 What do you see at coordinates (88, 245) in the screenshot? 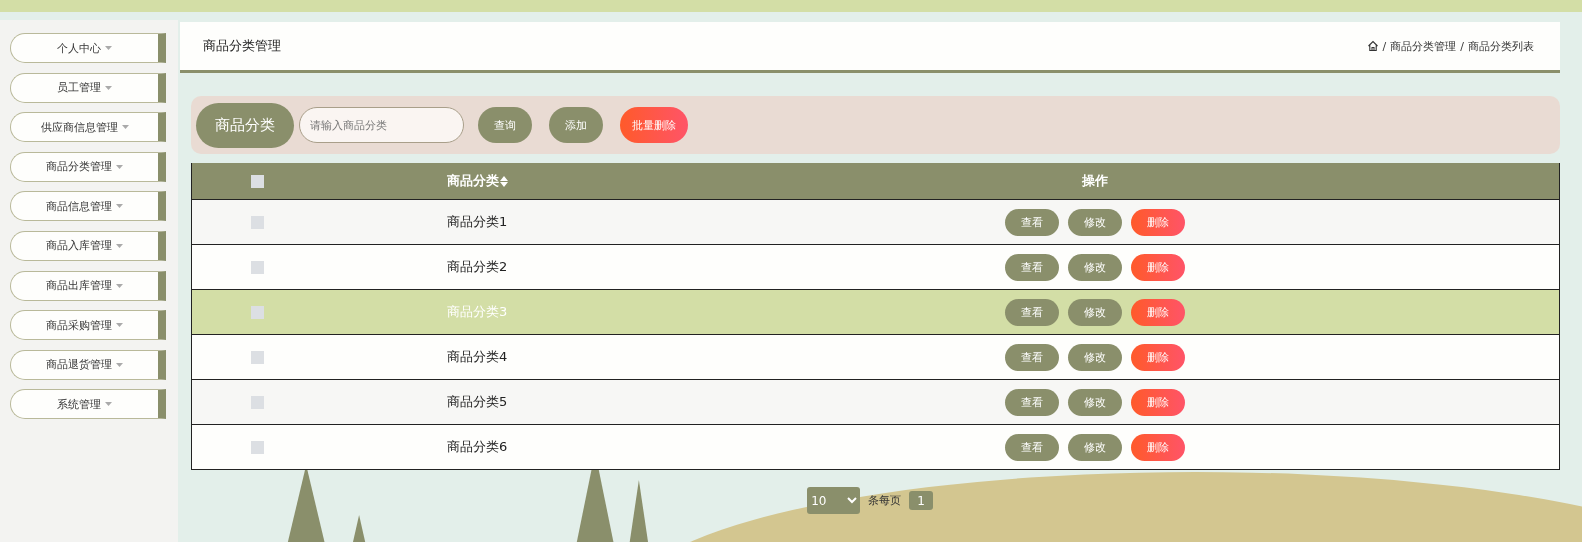
I see `sidebar-item: 商品入库管理` at bounding box center [88, 245].